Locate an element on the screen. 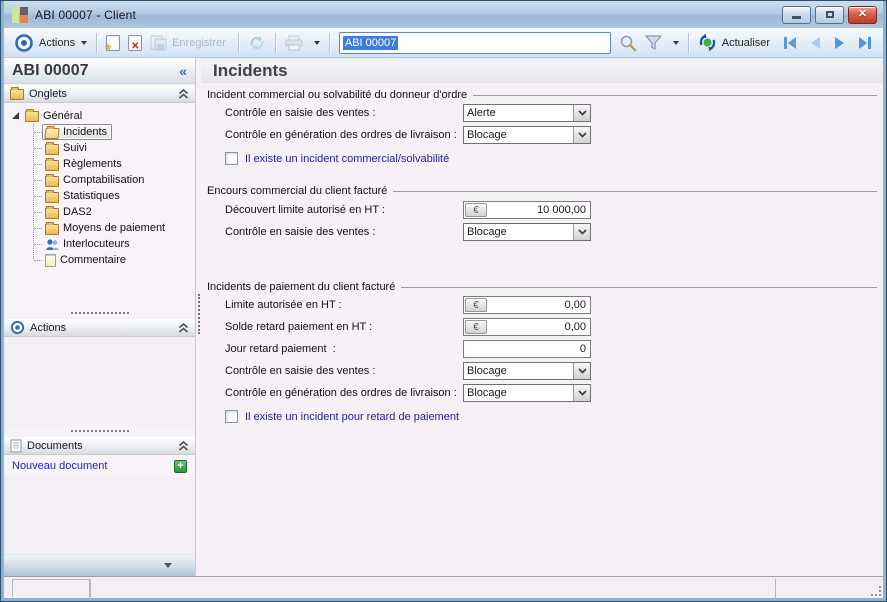 This screenshot has width=887, height=602. tree-item-incidents: Incidents is located at coordinates (99, 132).